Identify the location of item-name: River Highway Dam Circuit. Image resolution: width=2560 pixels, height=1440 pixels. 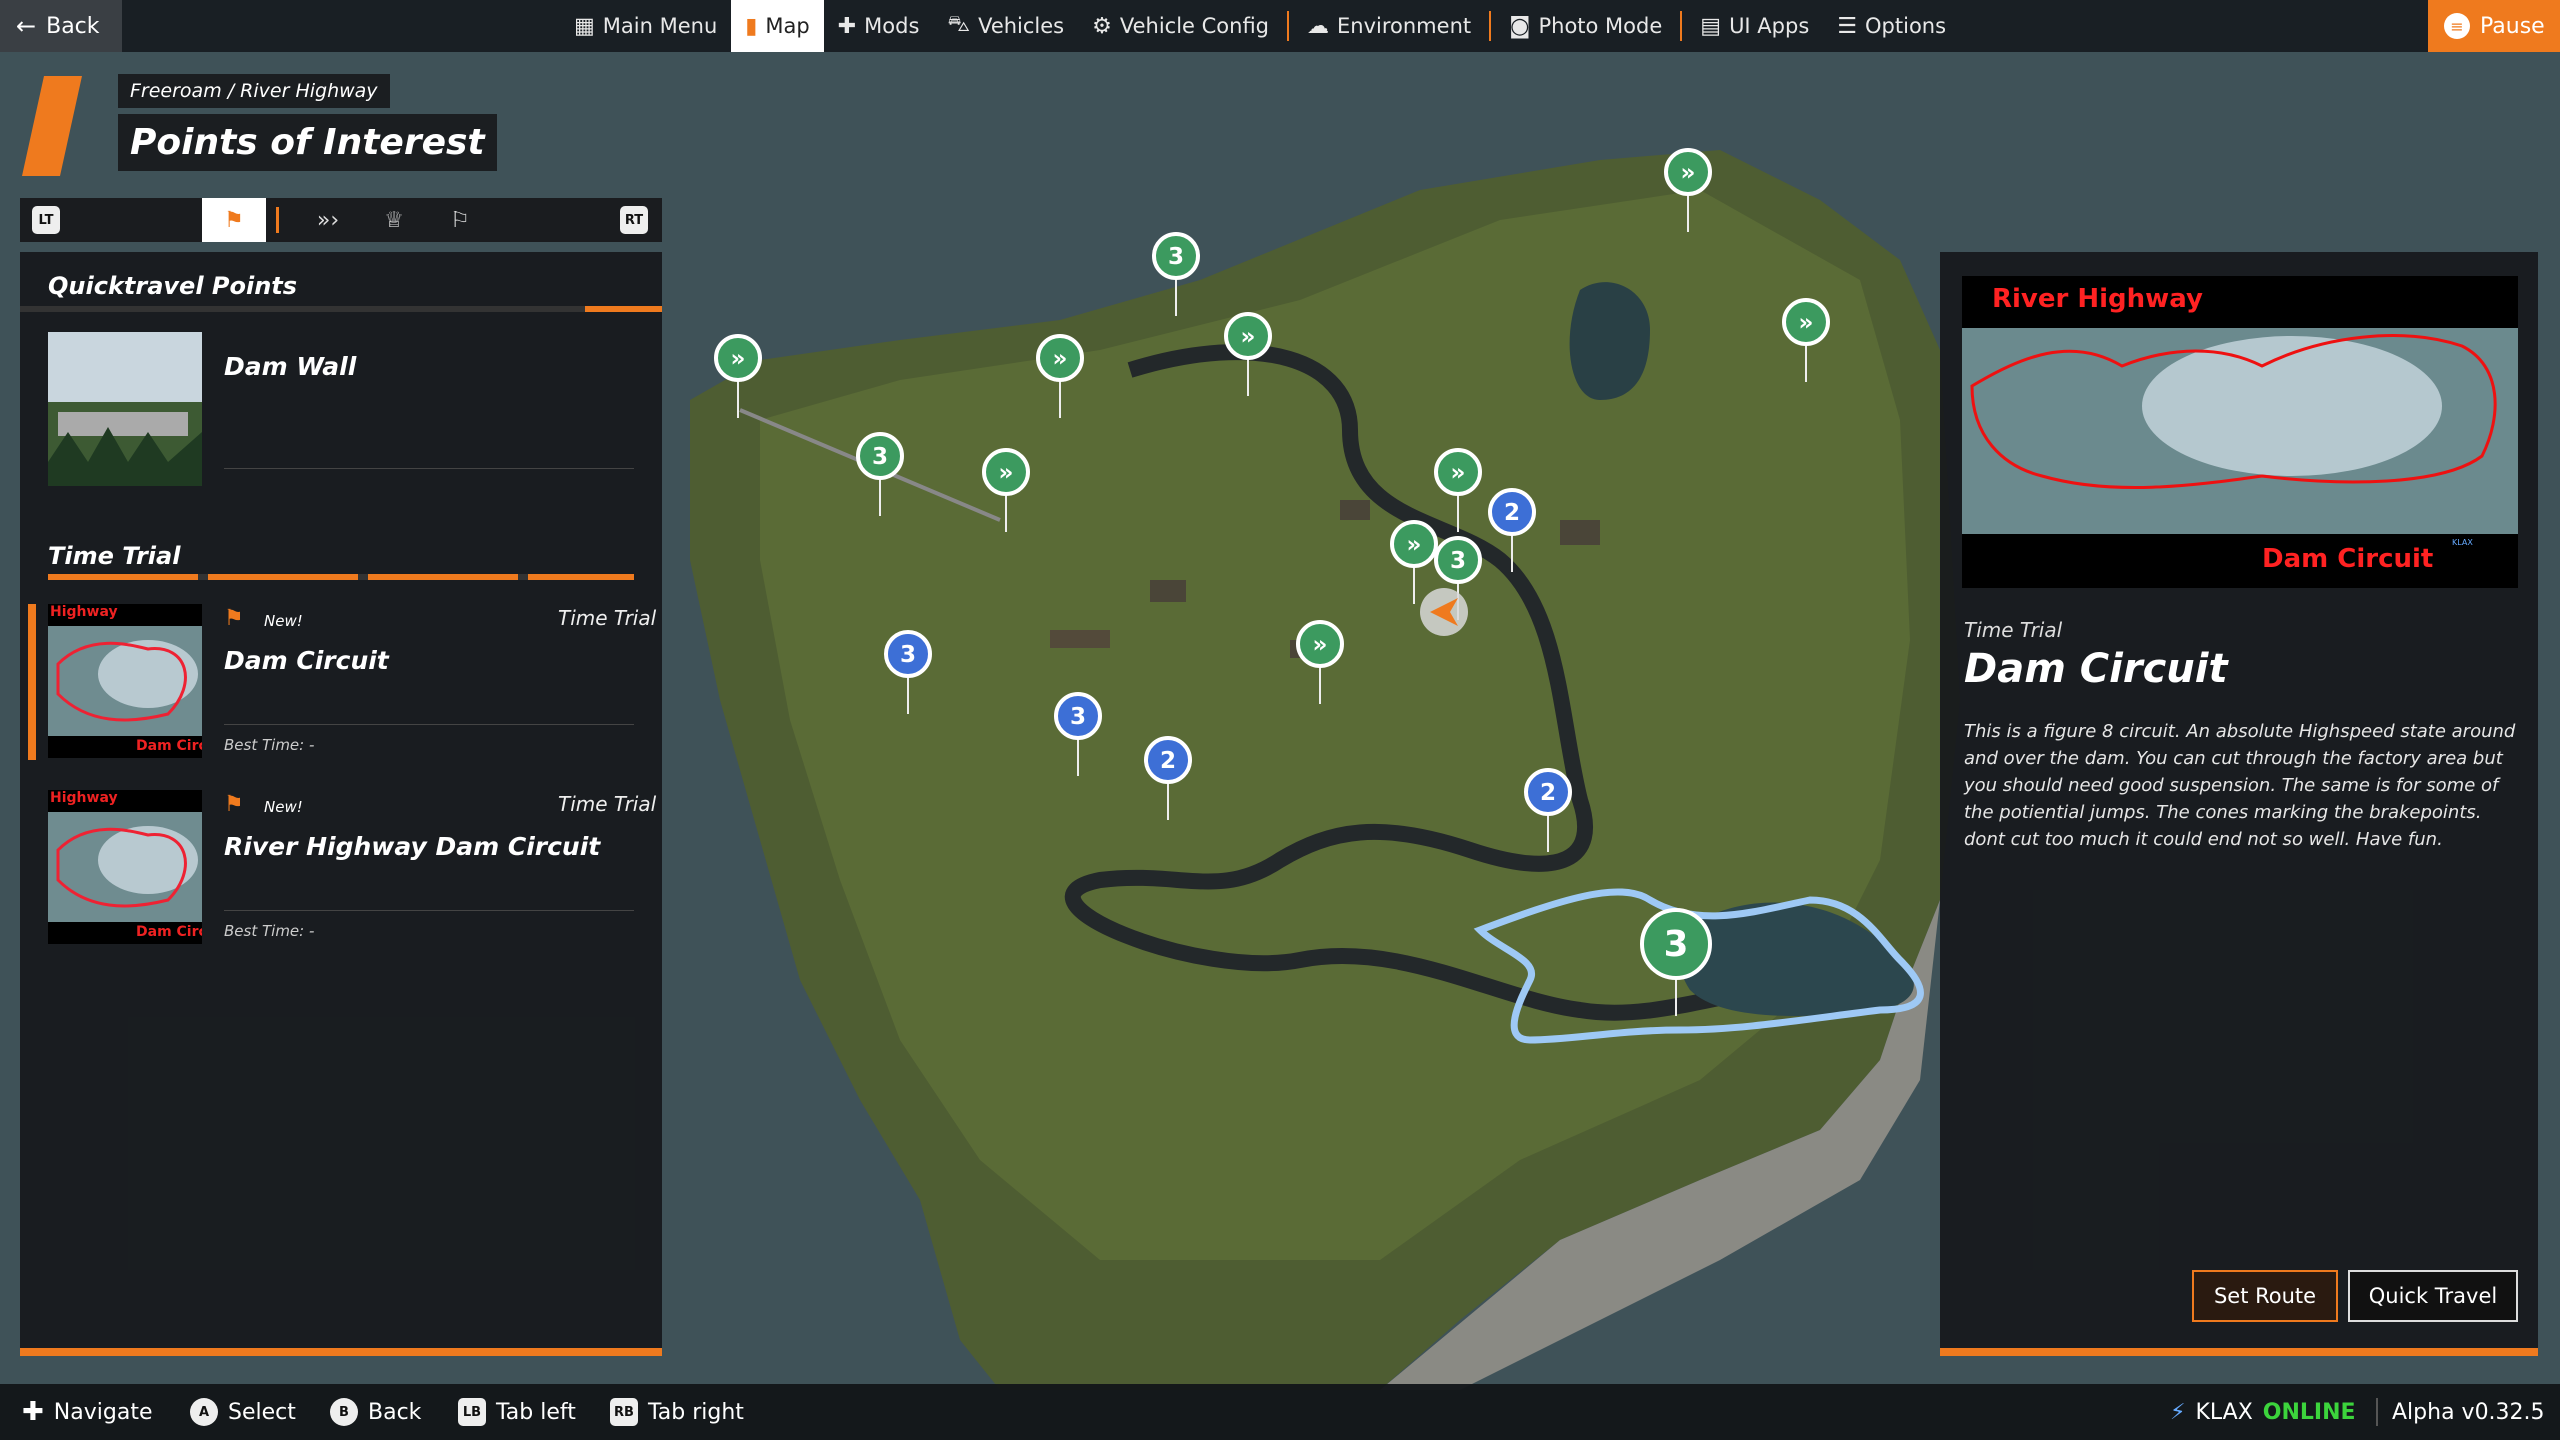
(412, 846).